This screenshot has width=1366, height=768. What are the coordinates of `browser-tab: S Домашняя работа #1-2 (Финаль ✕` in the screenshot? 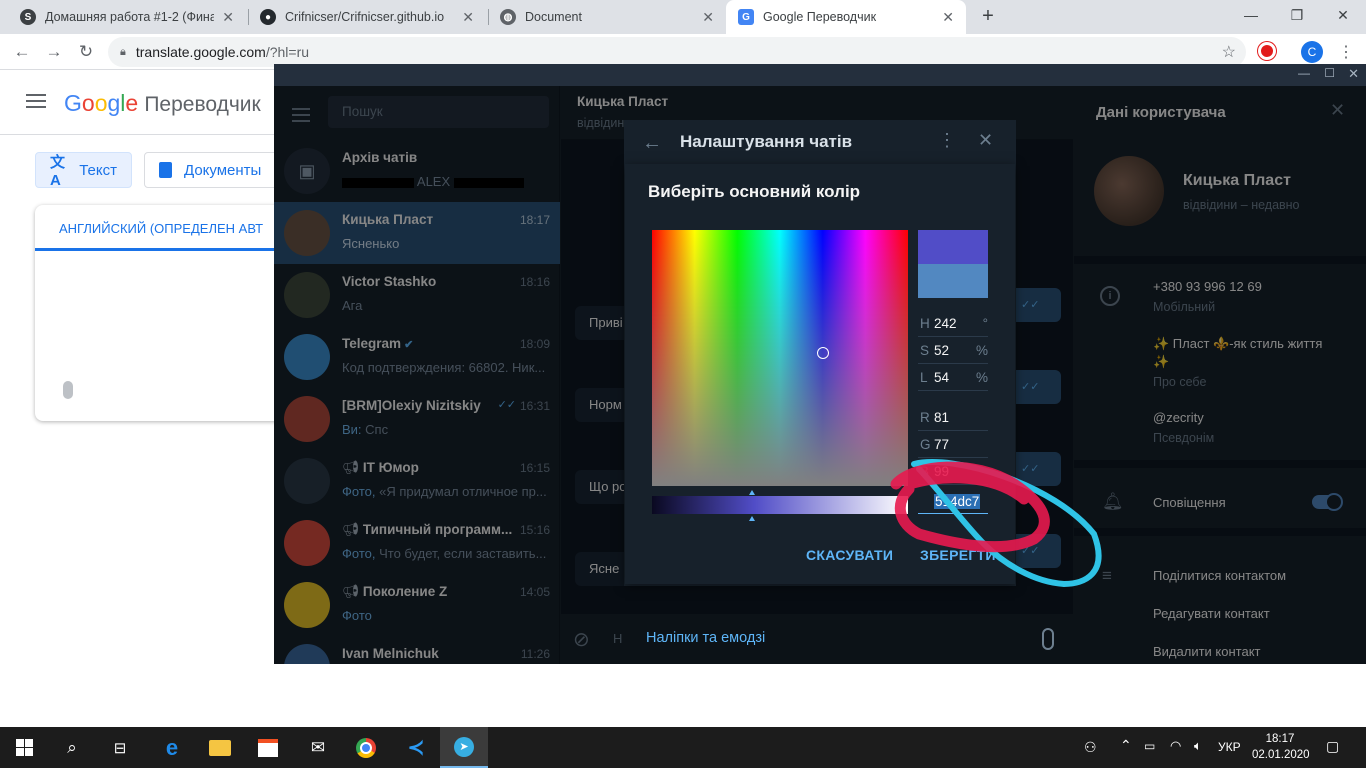 It's located at (127, 17).